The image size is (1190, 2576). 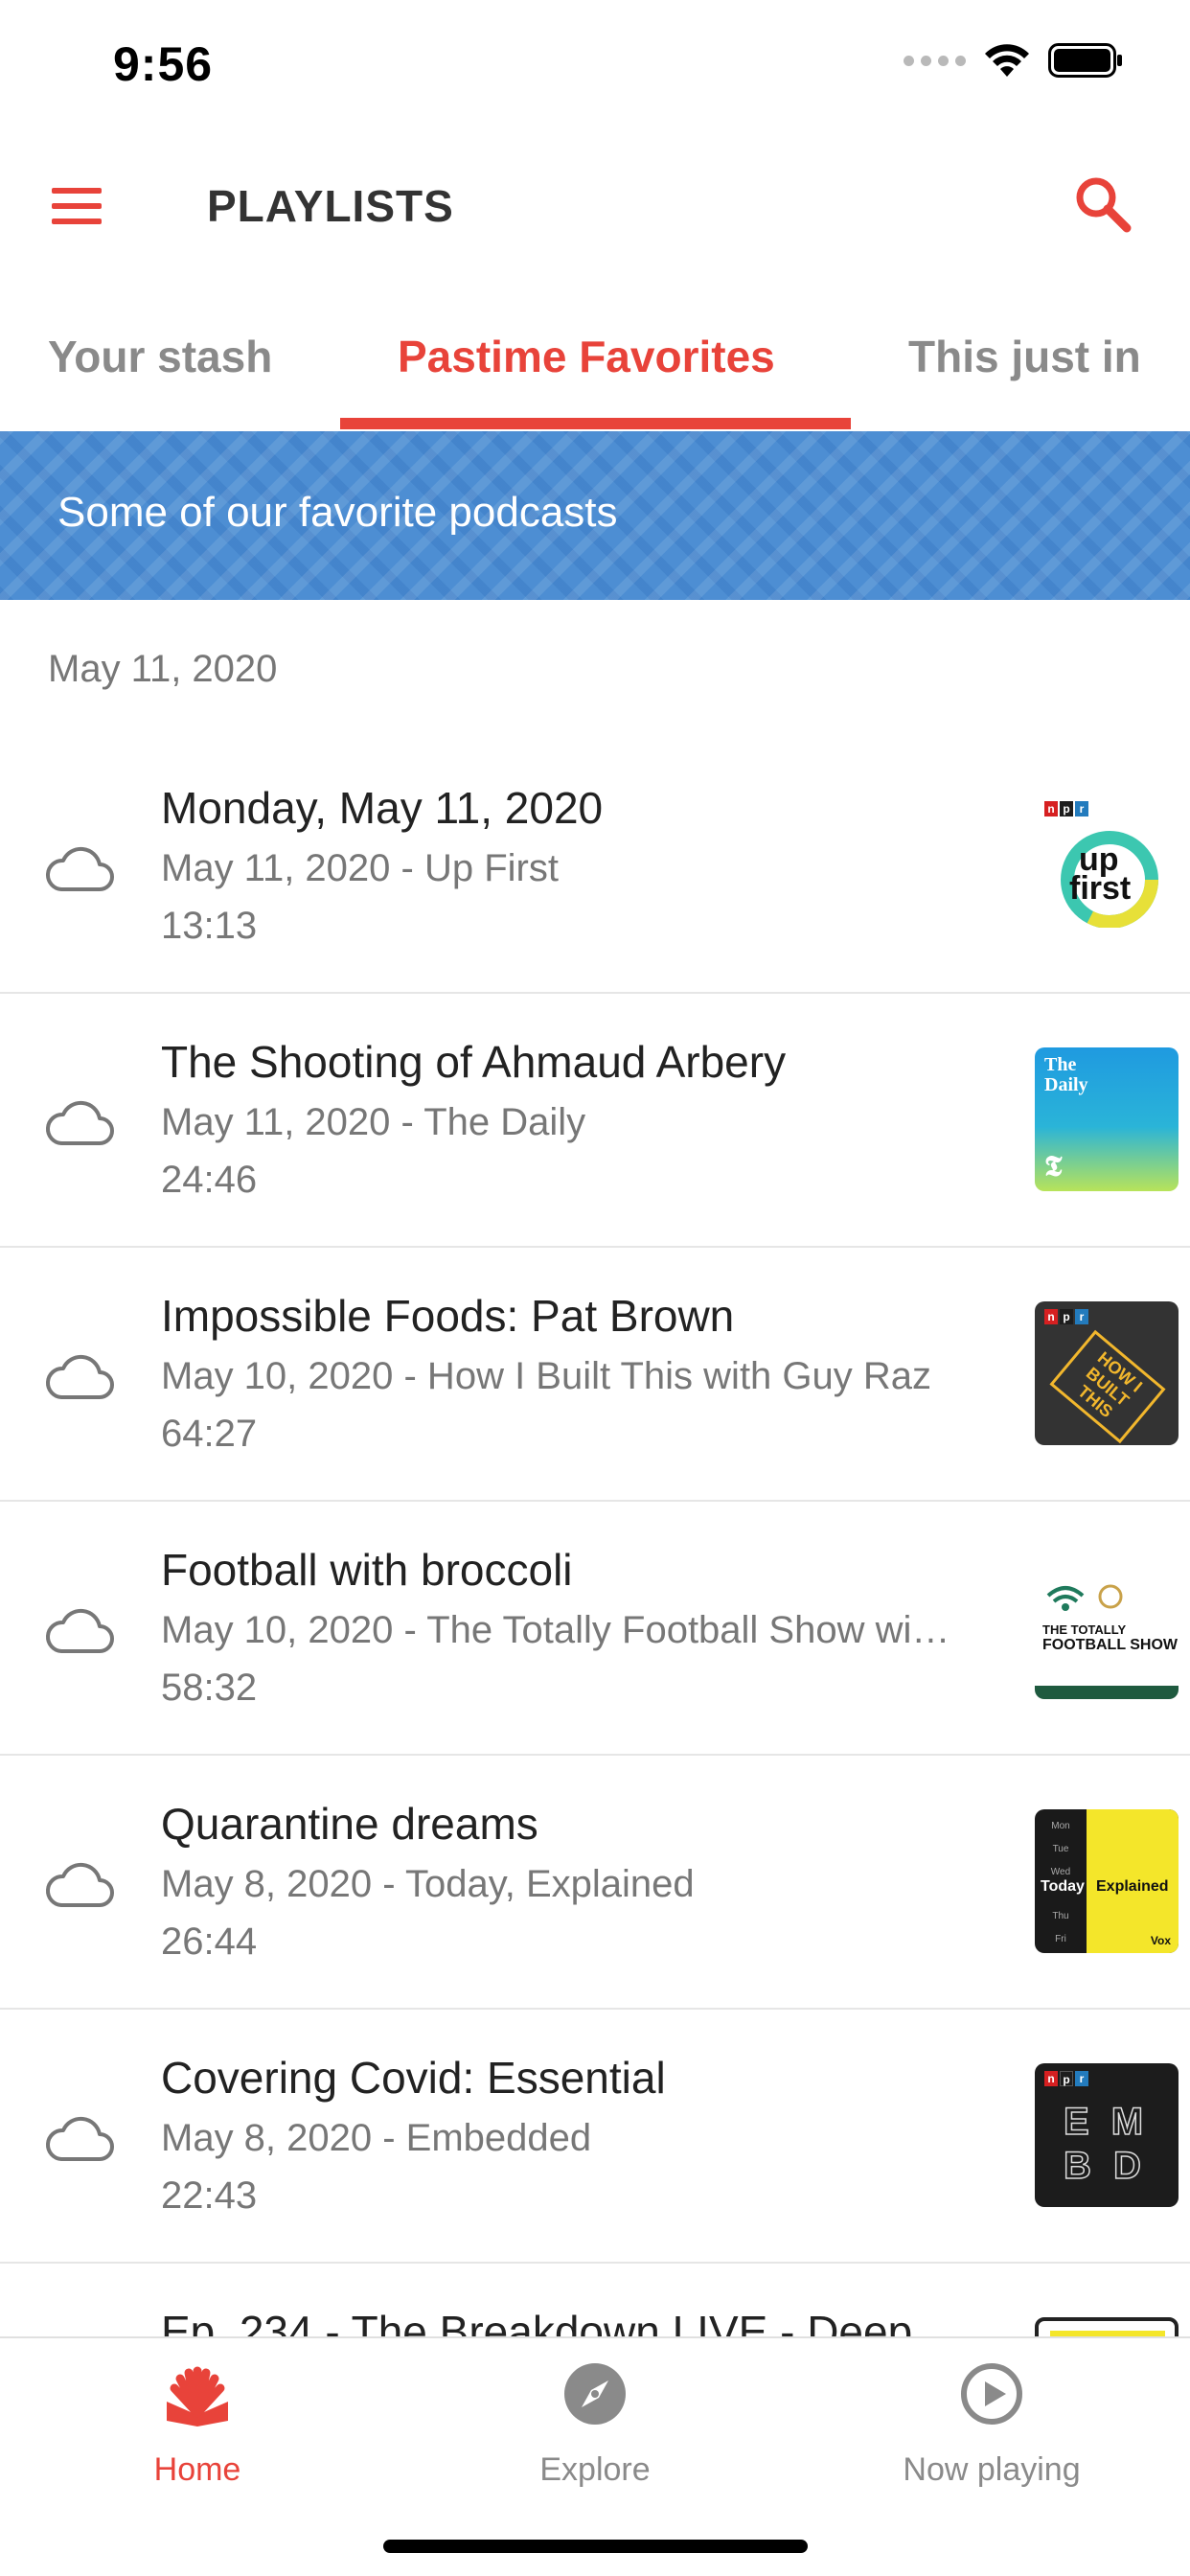 I want to click on status-time: 9:56, so click(x=163, y=64).